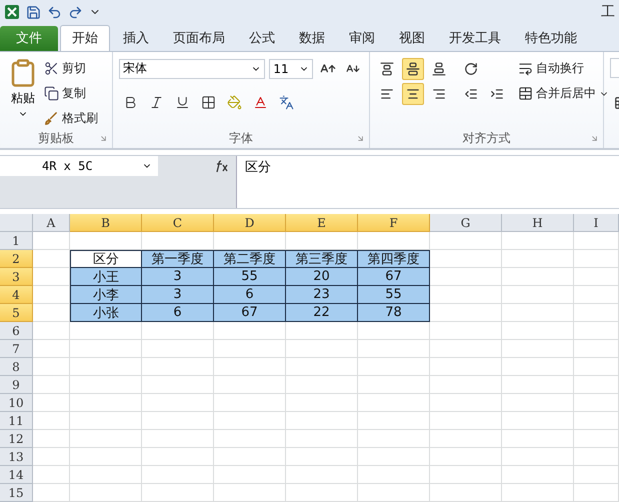  Describe the element at coordinates (394, 295) in the screenshot. I see `table-cell: 55` at that location.